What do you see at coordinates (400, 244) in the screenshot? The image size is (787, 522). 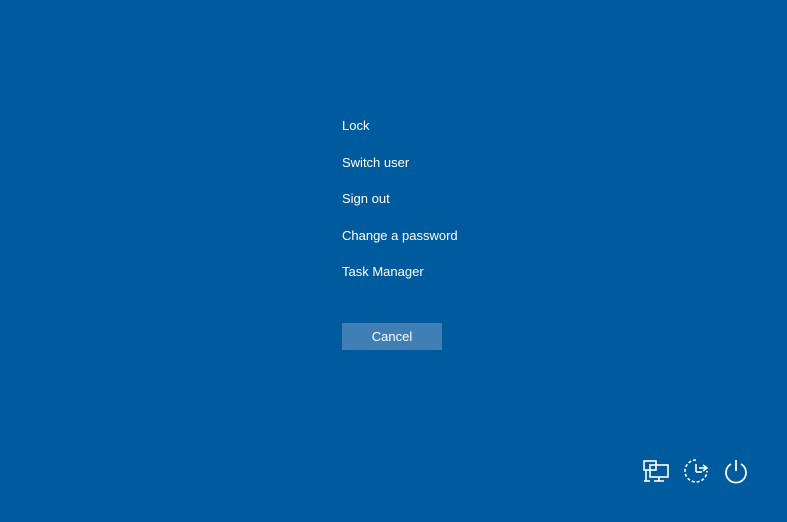 I see `change-password-option: Change a password` at bounding box center [400, 244].